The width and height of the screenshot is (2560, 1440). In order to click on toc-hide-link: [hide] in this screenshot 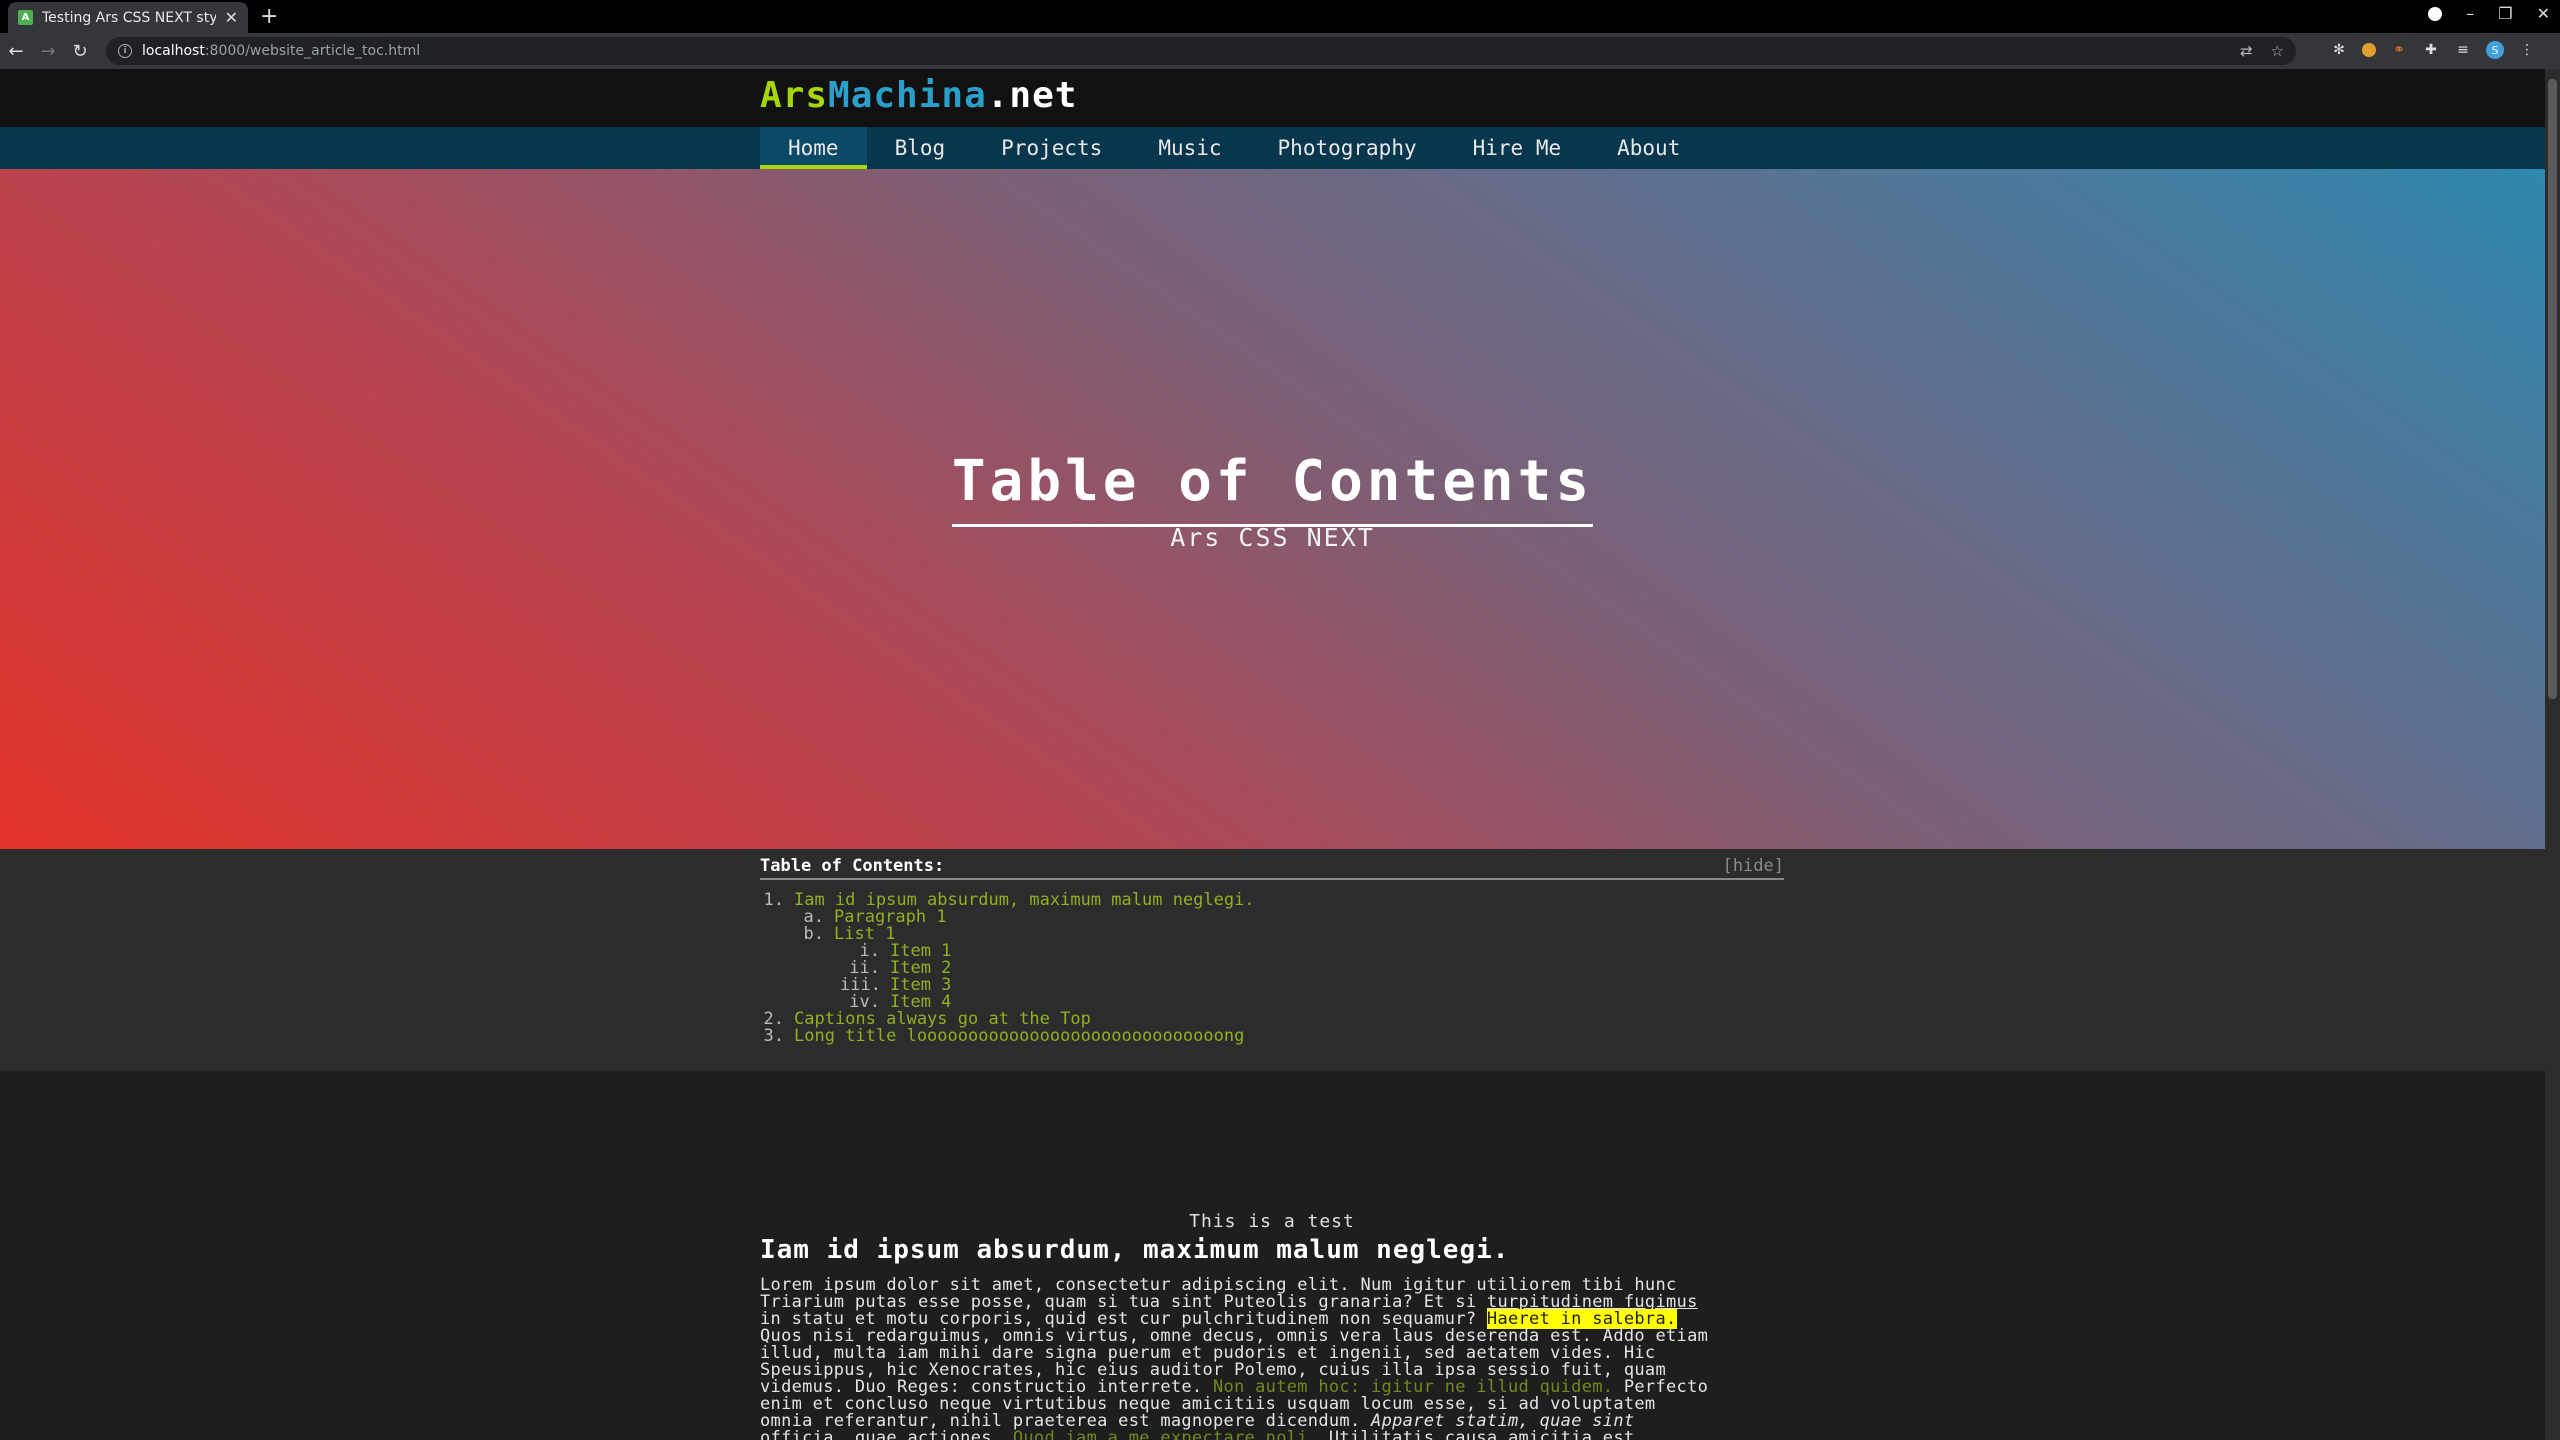, I will do `click(1753, 866)`.